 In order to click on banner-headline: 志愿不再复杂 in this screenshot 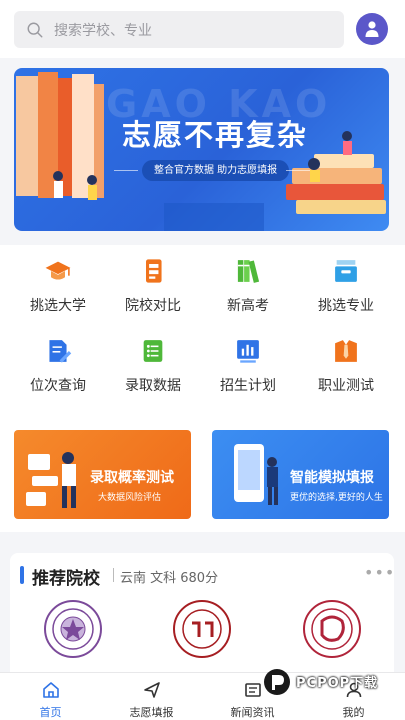, I will do `click(215, 135)`.